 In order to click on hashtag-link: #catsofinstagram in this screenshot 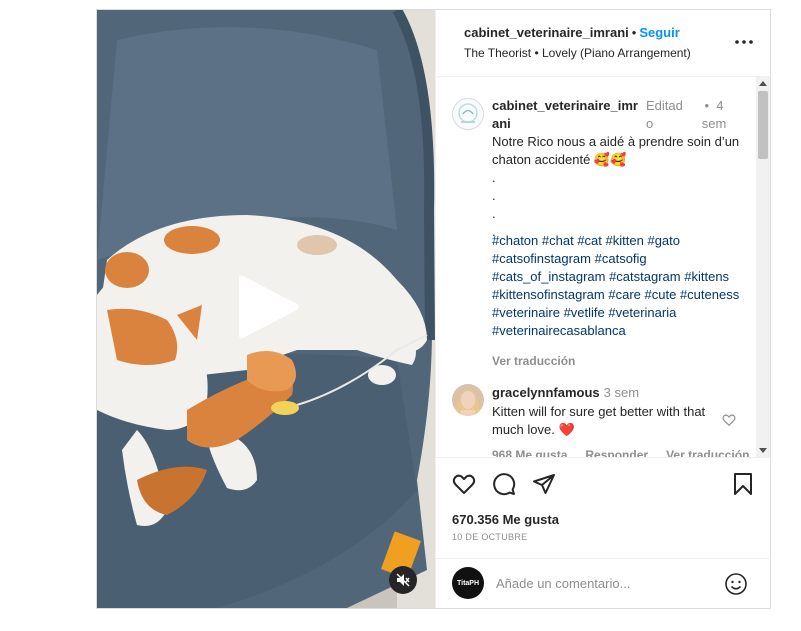, I will do `click(541, 258)`.